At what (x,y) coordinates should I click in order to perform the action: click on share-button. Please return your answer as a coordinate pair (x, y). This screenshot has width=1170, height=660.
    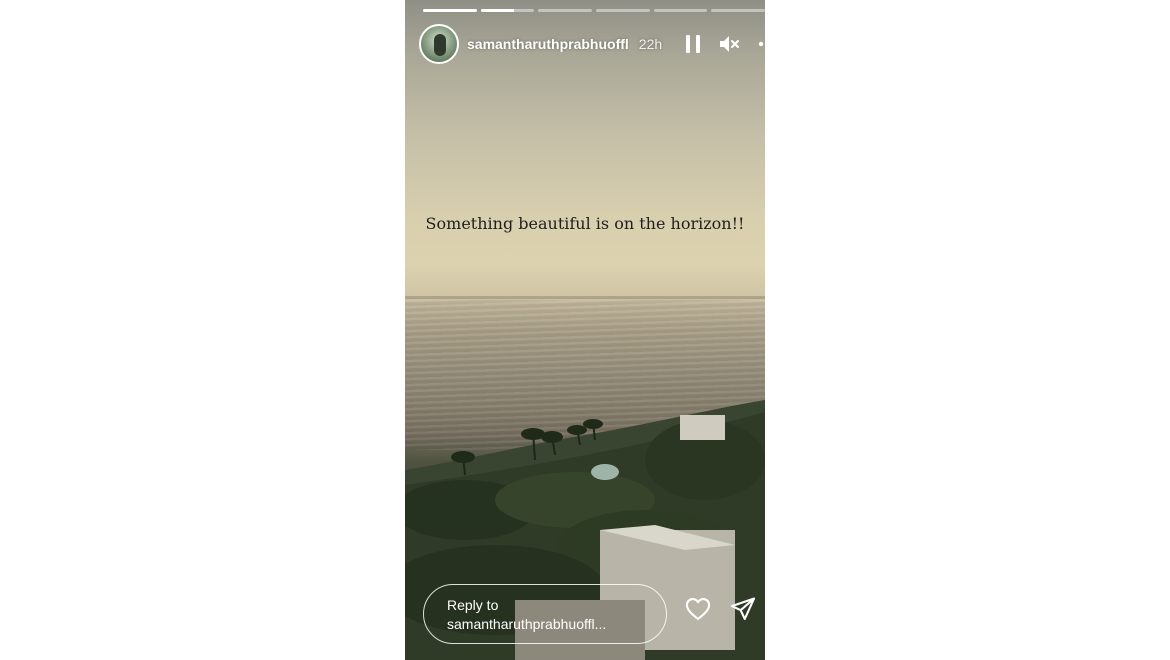
    Looking at the image, I should click on (743, 609).